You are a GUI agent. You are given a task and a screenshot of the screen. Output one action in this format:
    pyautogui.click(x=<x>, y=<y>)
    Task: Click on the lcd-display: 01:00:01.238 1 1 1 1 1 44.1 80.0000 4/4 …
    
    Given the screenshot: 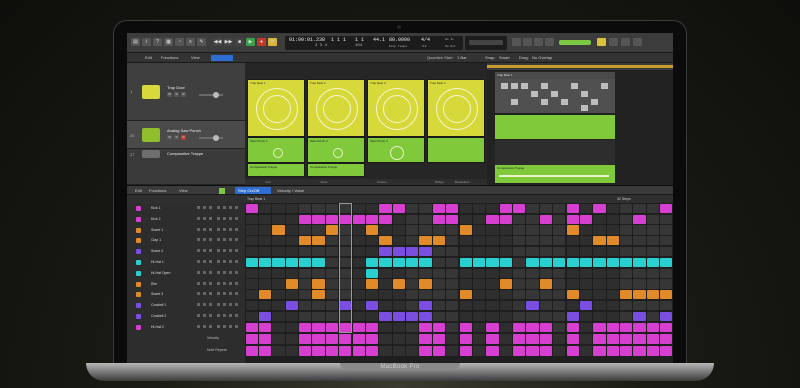 What is the action you would take?
    pyautogui.click(x=374, y=43)
    